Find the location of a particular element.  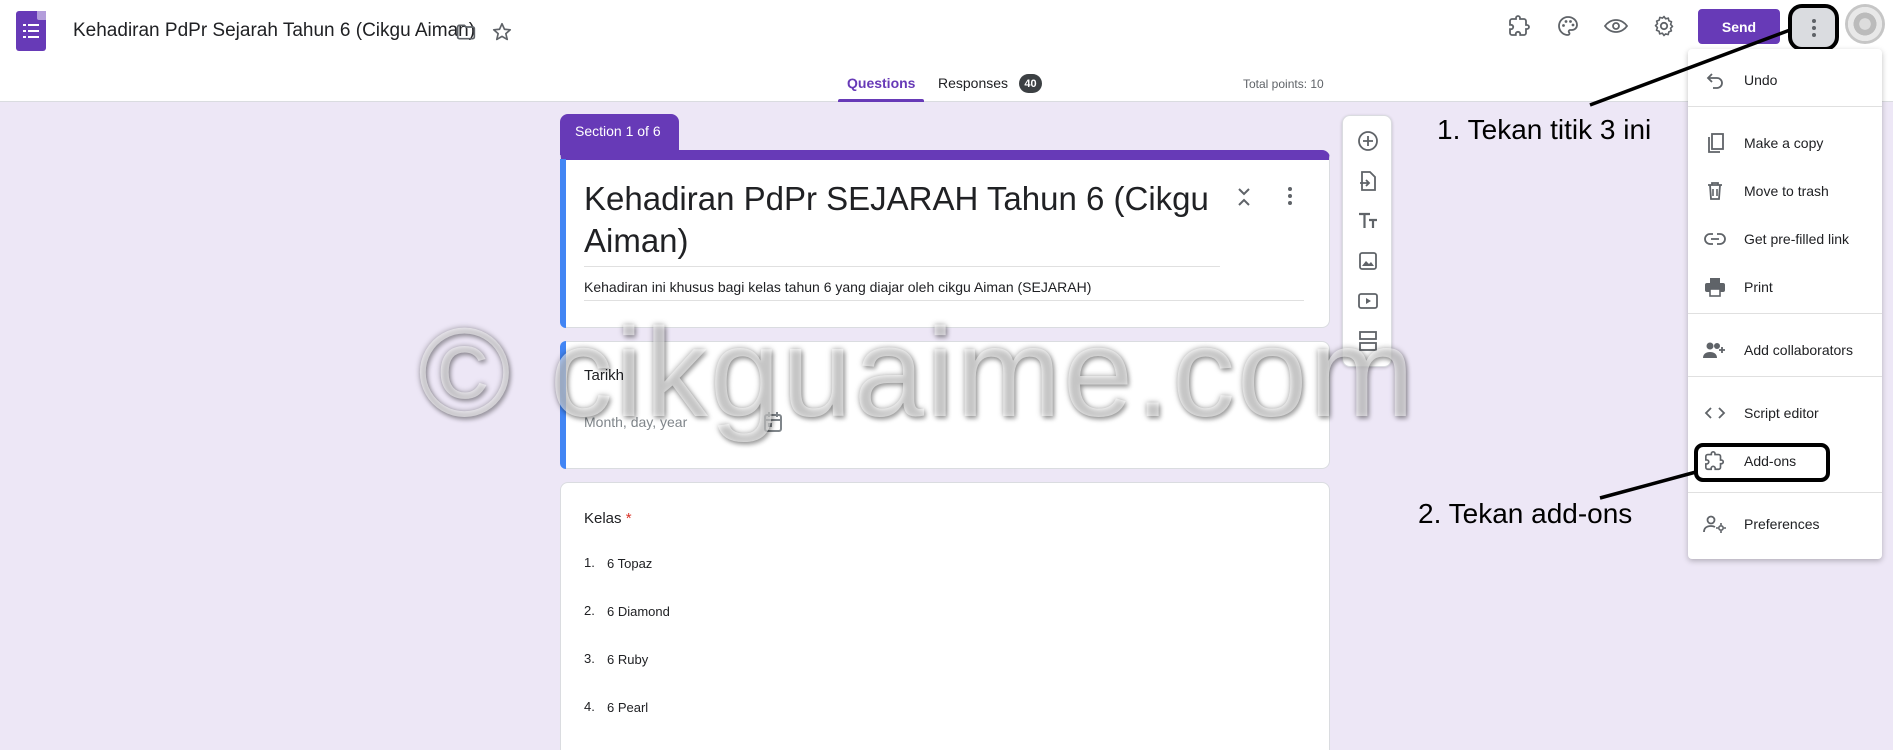

collapse-section-icon is located at coordinates (1244, 199).